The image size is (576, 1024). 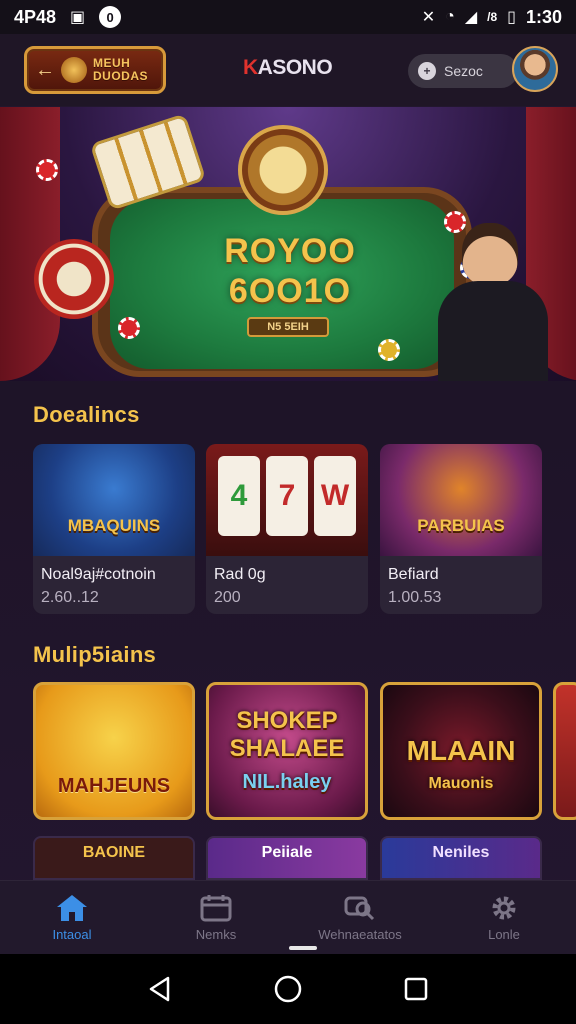 What do you see at coordinates (95, 654) in the screenshot?
I see `section-title-multiplayer: Mulip5iains` at bounding box center [95, 654].